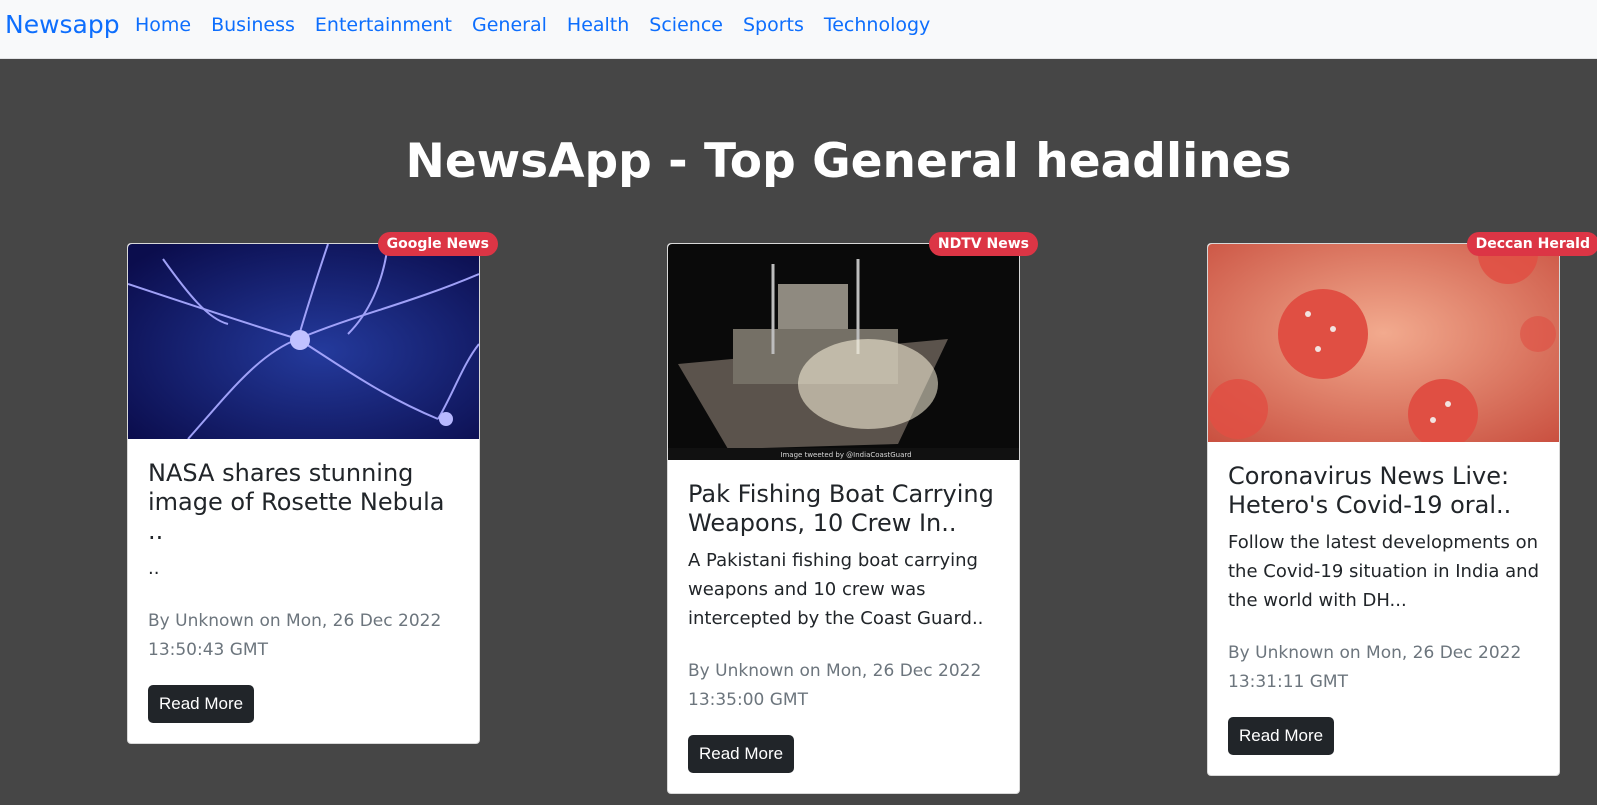 This screenshot has height=805, width=1597. Describe the element at coordinates (62, 25) in the screenshot. I see `brand-link: Newsapp` at that location.